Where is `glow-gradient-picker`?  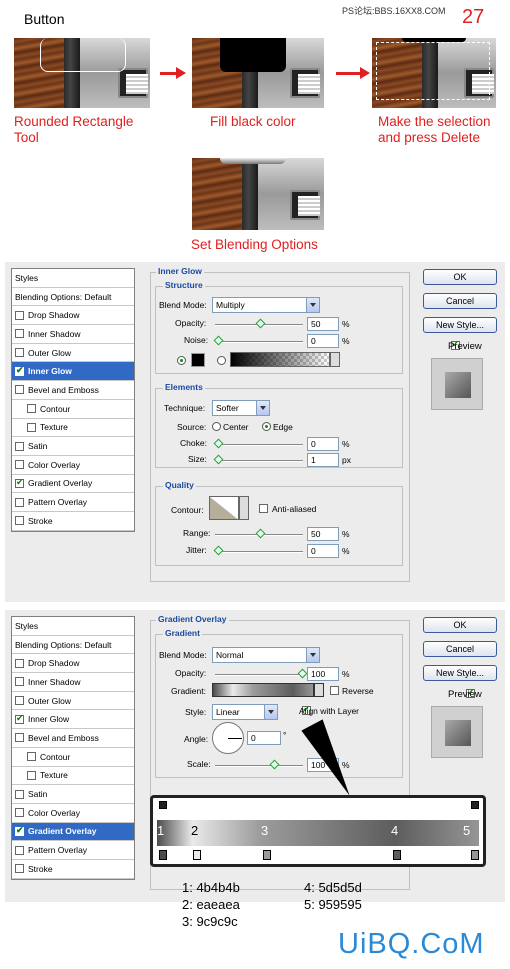
glow-gradient-picker is located at coordinates (280, 359).